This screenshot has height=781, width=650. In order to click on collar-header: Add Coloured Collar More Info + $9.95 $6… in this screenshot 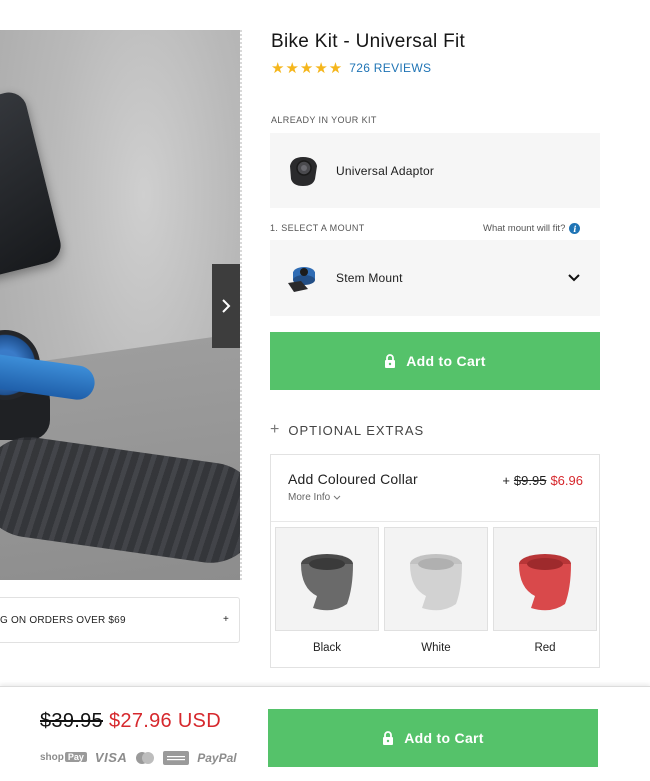, I will do `click(435, 488)`.